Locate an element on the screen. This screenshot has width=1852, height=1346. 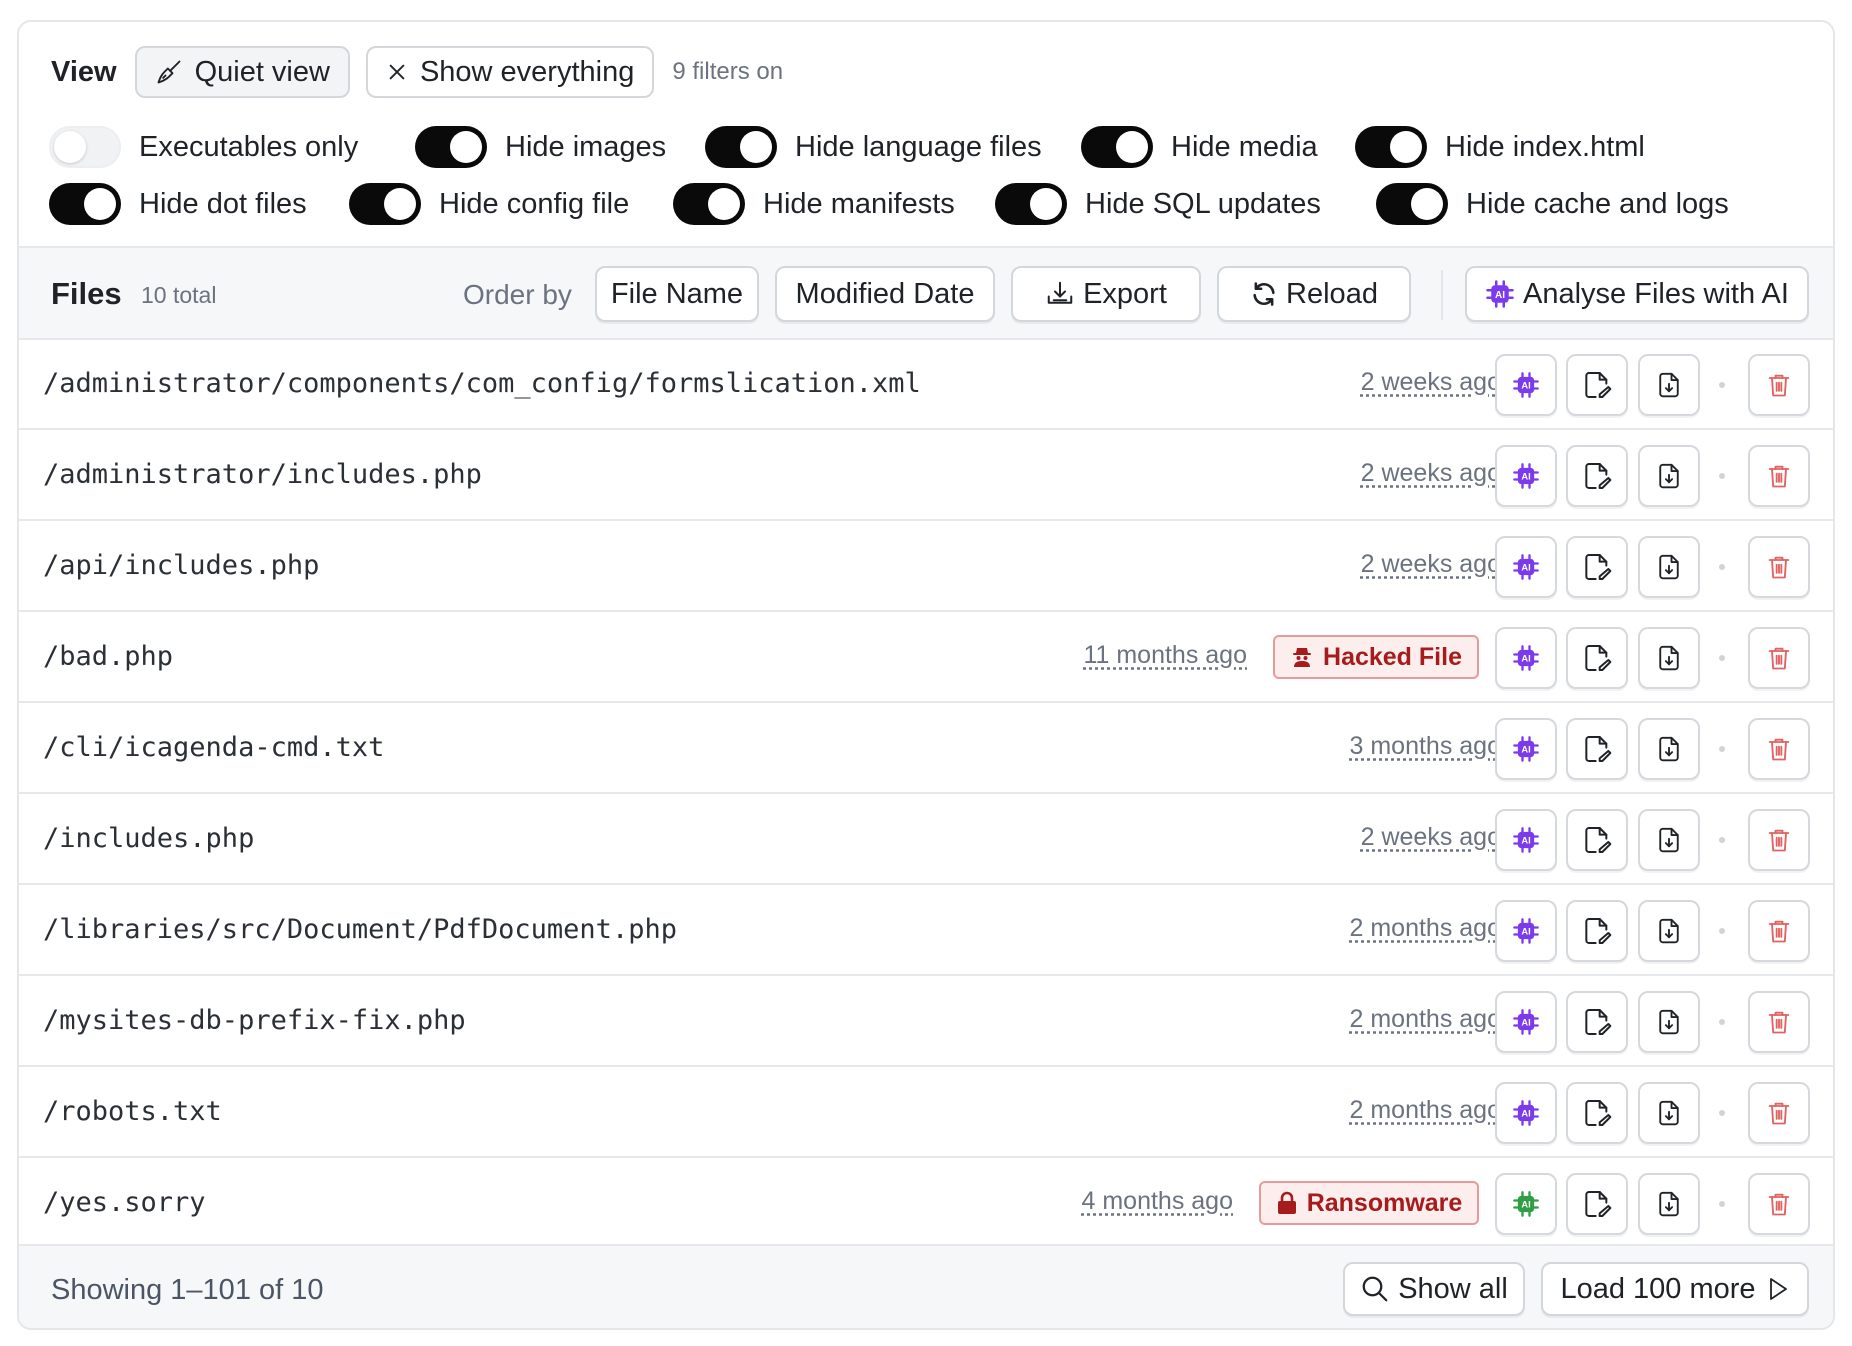
file-path: /mysites-db-prefix-fix.php is located at coordinates (254, 1020).